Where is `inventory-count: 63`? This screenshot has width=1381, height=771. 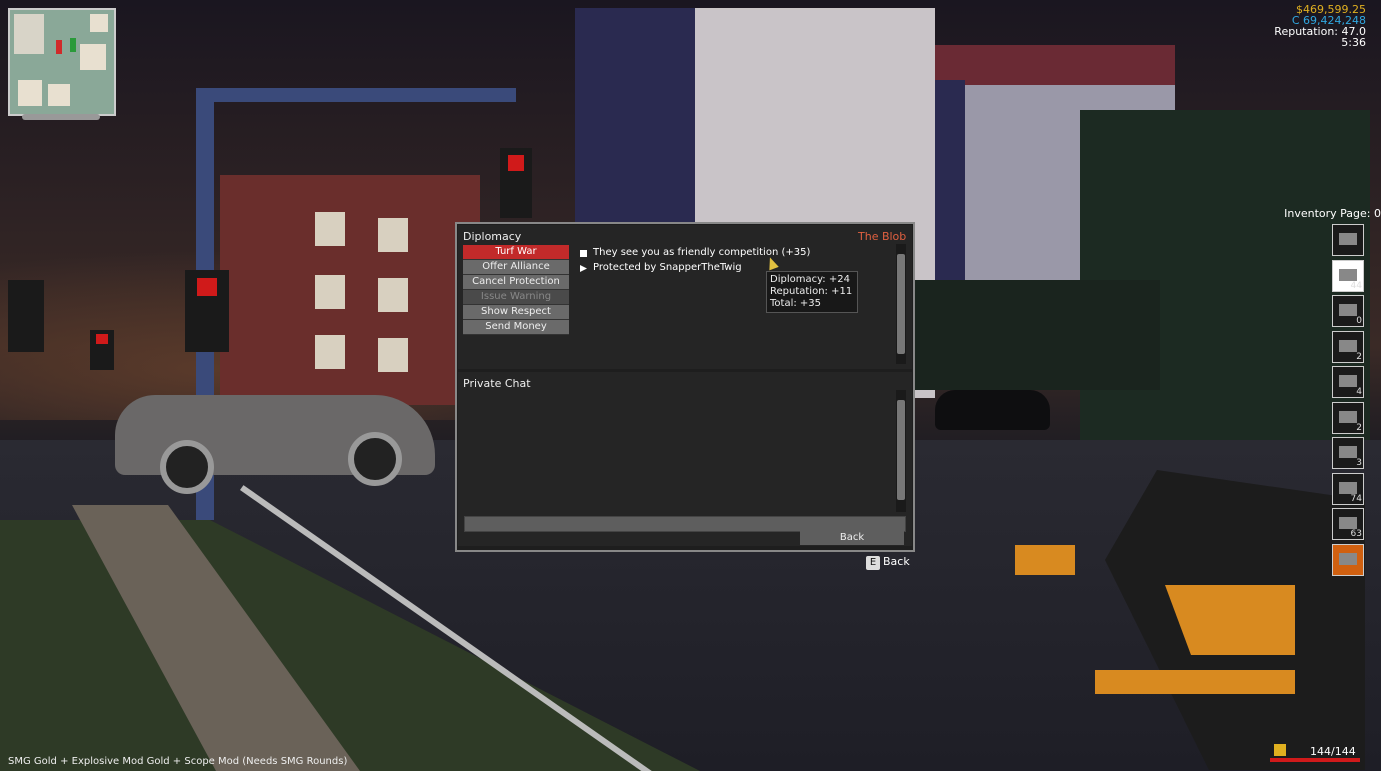
inventory-count: 63 is located at coordinates (1356, 534).